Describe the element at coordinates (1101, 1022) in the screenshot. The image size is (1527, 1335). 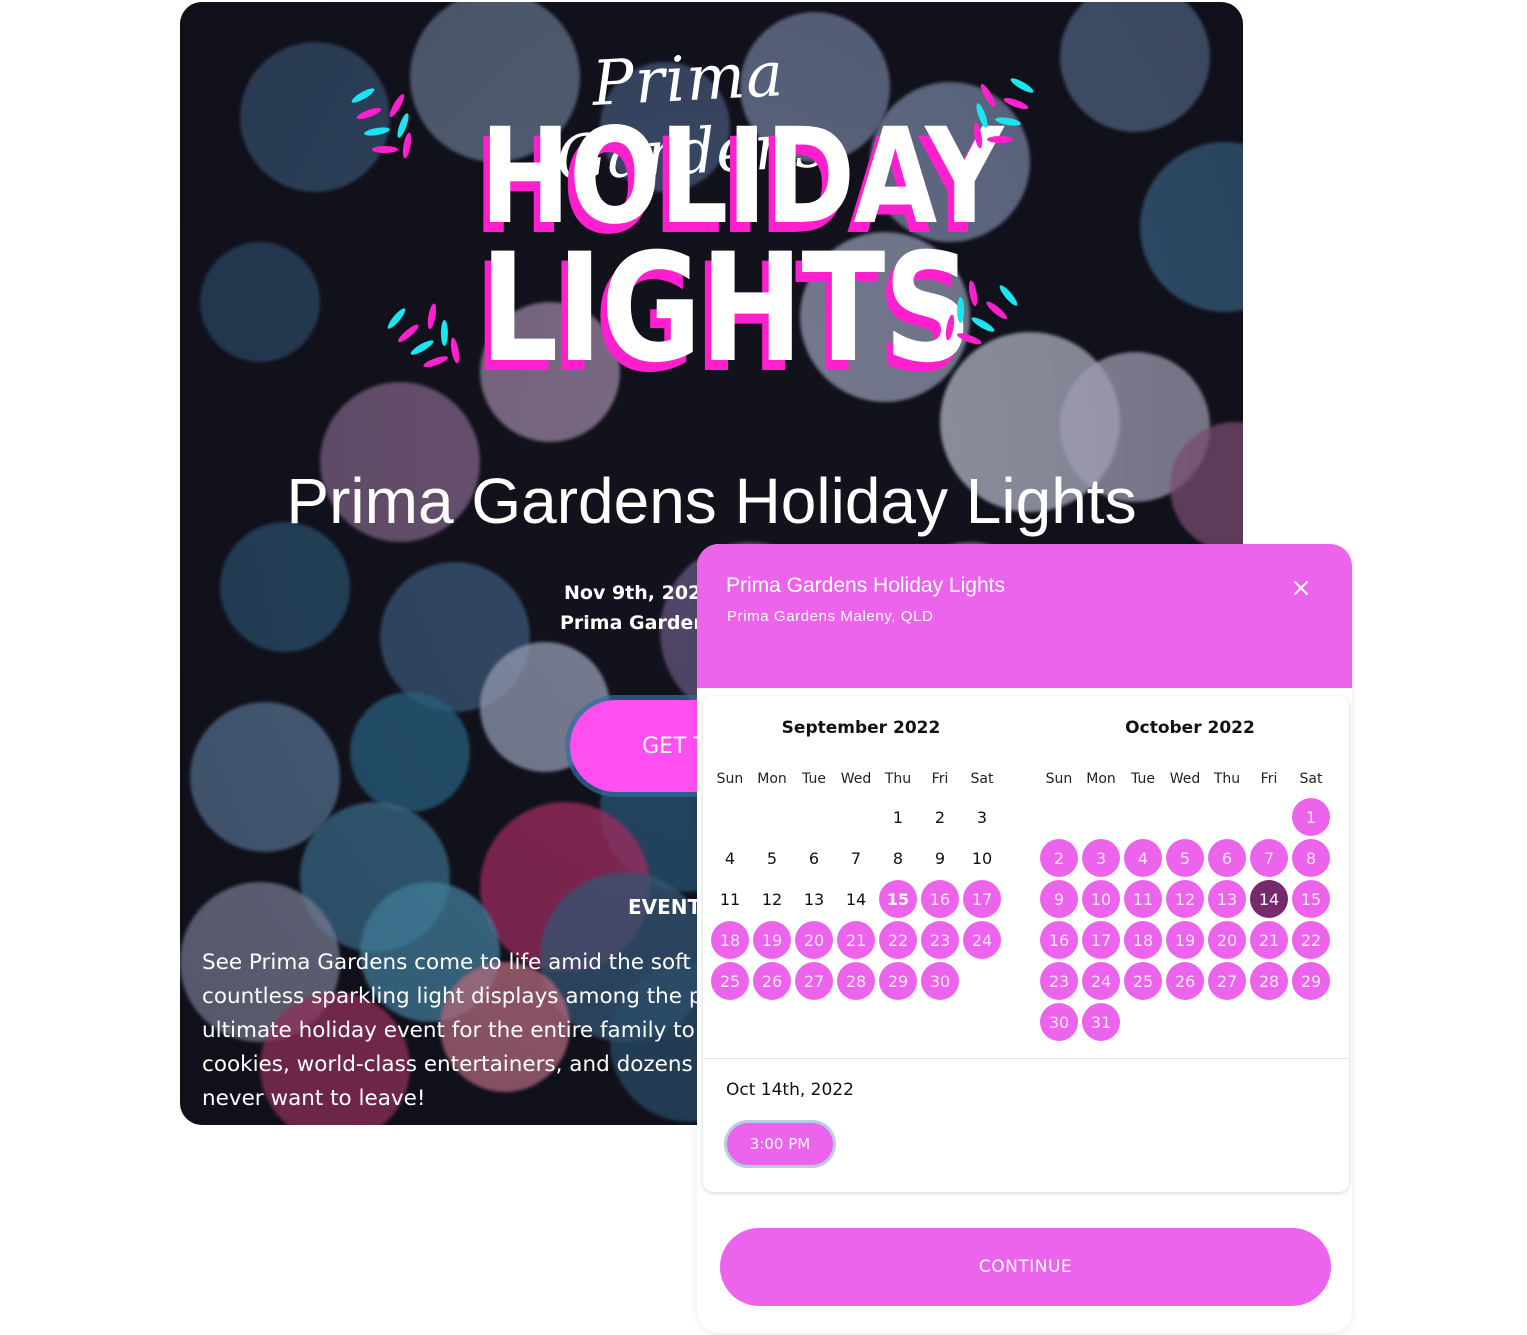
I see `calendar-day: 31` at that location.